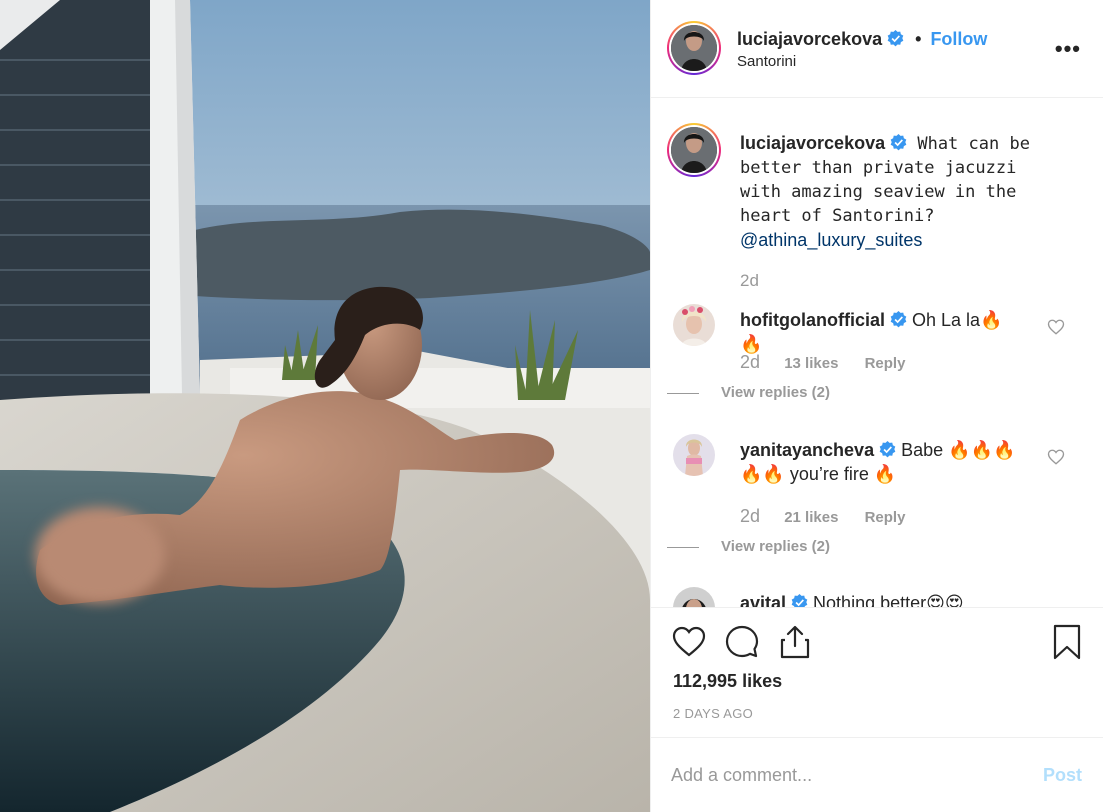 The width and height of the screenshot is (1103, 812). Describe the element at coordinates (841, 775) in the screenshot. I see `comment-input` at that location.